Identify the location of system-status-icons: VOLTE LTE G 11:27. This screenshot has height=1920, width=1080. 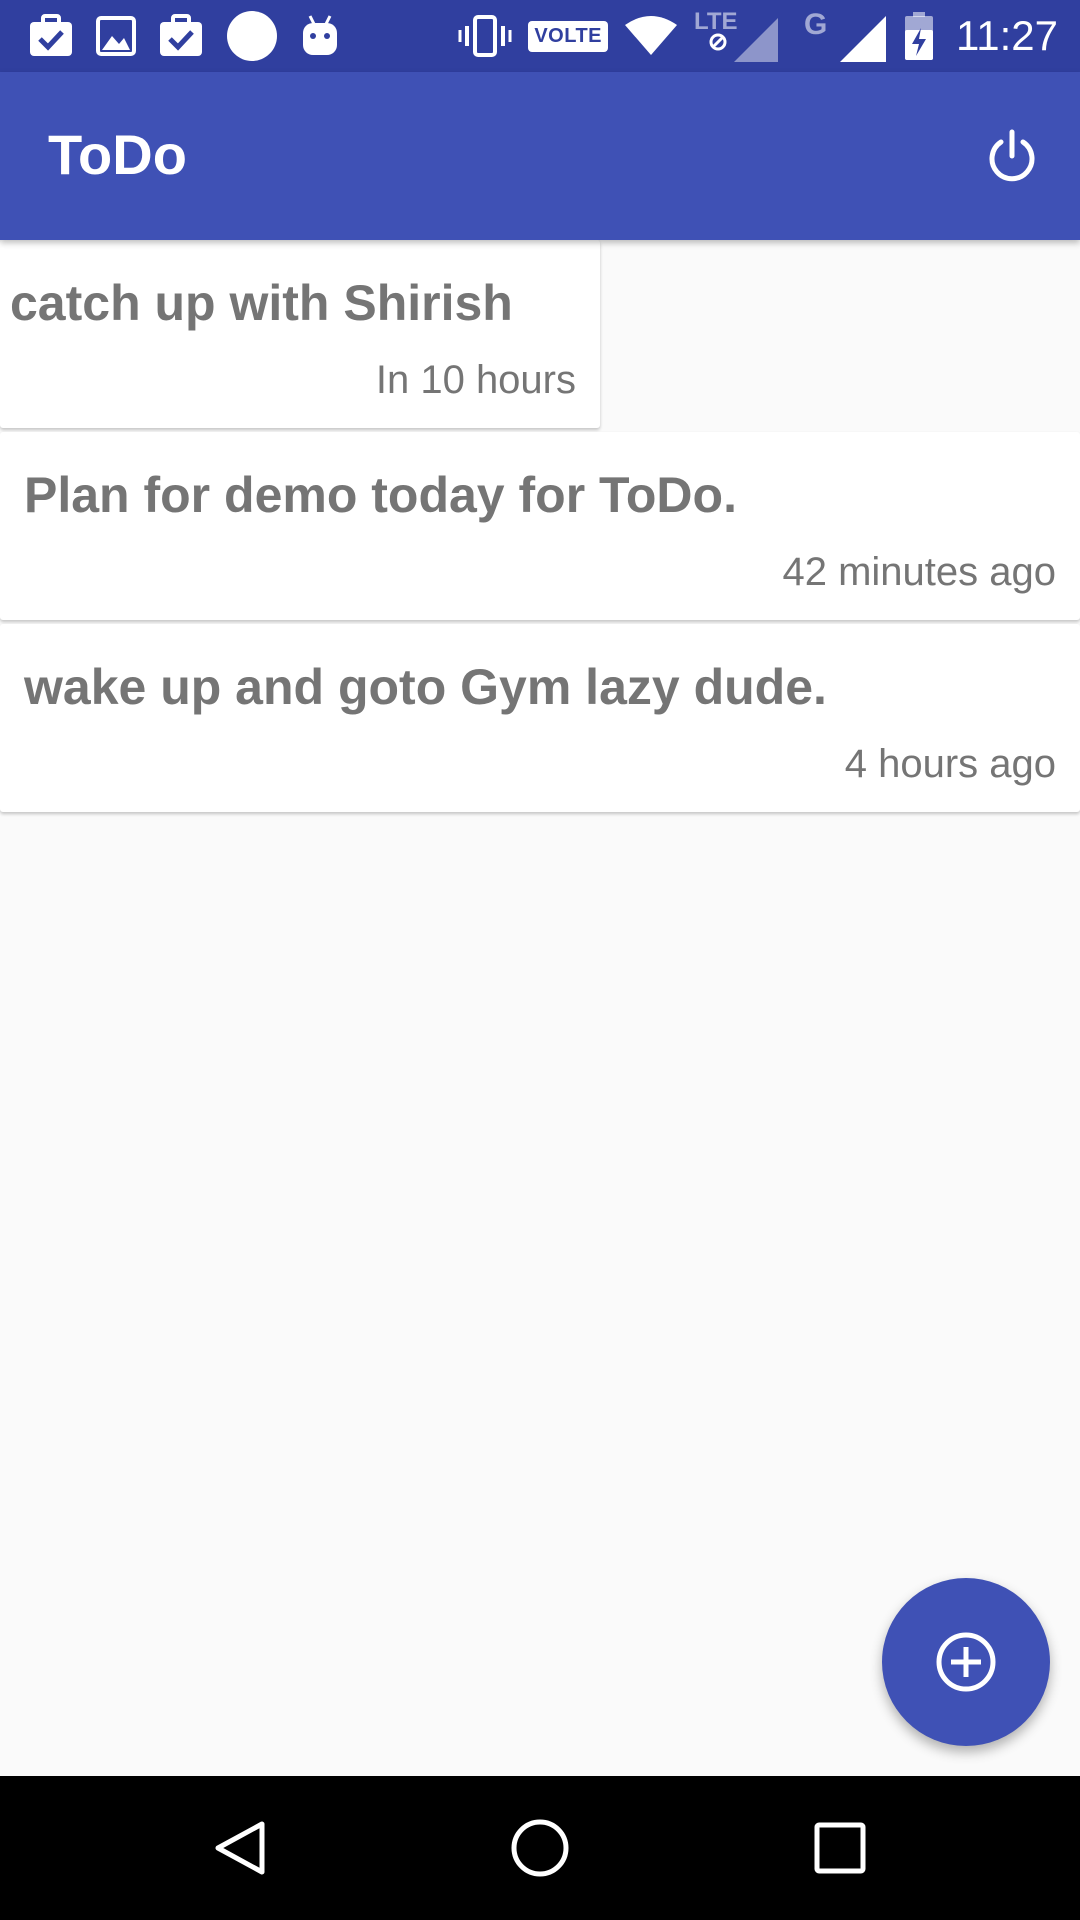
(758, 36).